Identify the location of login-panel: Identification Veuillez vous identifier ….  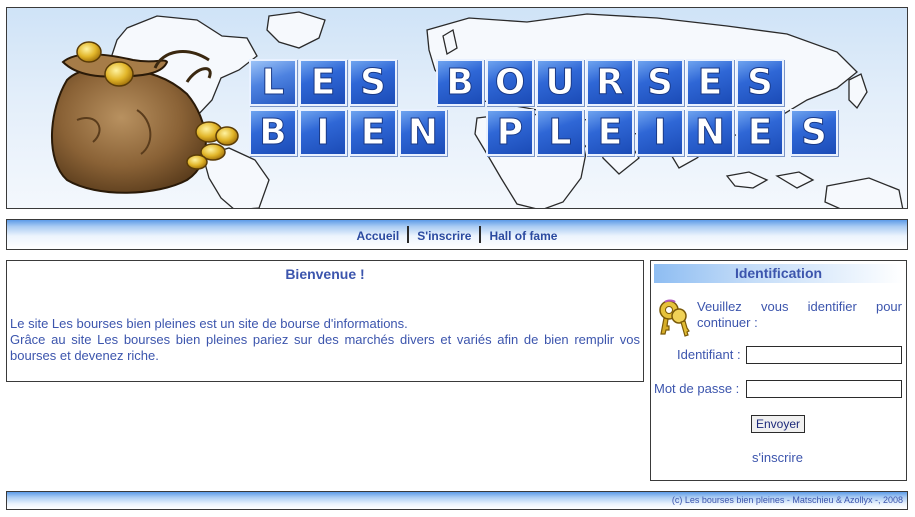
(778, 370).